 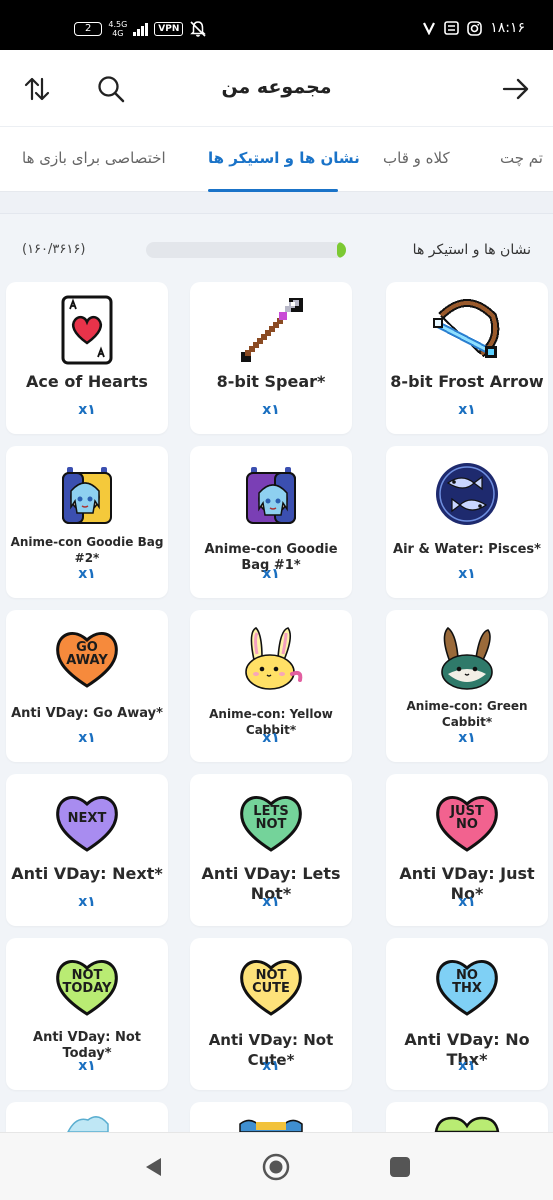 I want to click on nav-home-button, so click(x=276, y=1167).